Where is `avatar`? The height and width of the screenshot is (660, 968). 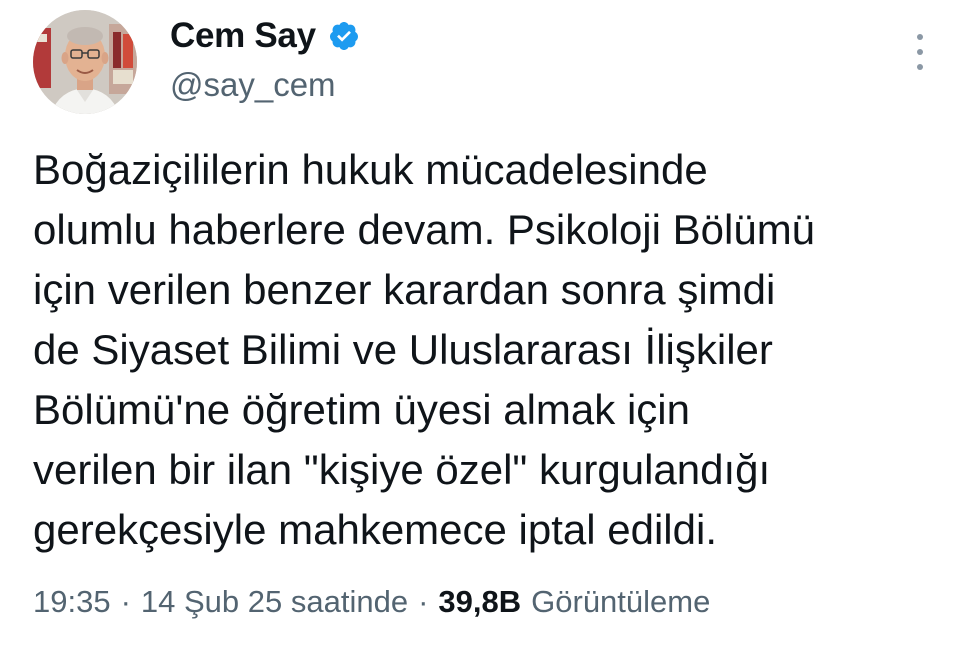 avatar is located at coordinates (85, 62).